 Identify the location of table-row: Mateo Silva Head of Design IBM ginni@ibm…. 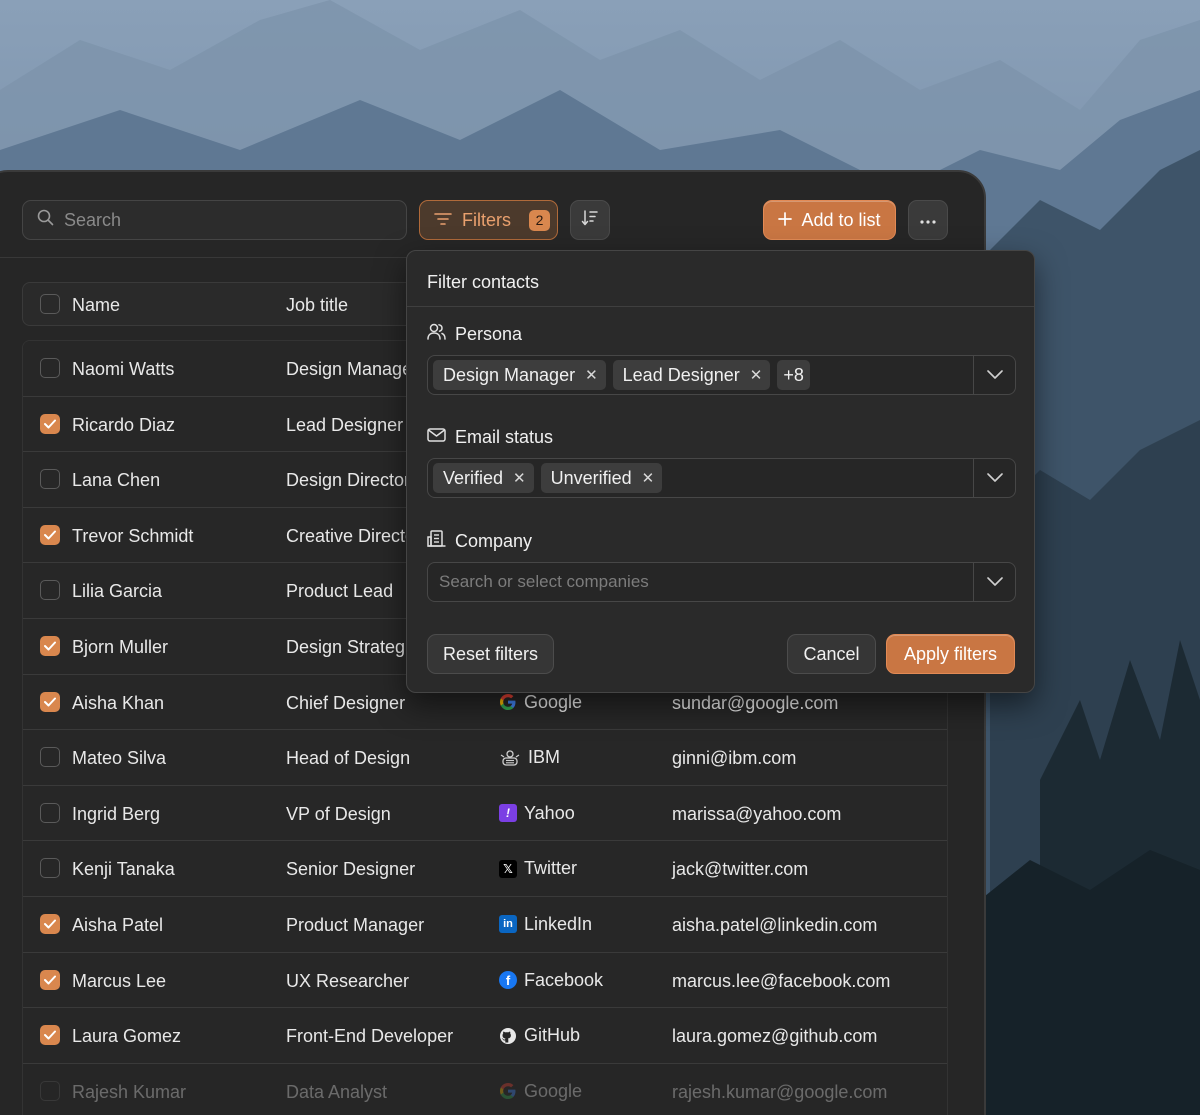
(485, 758).